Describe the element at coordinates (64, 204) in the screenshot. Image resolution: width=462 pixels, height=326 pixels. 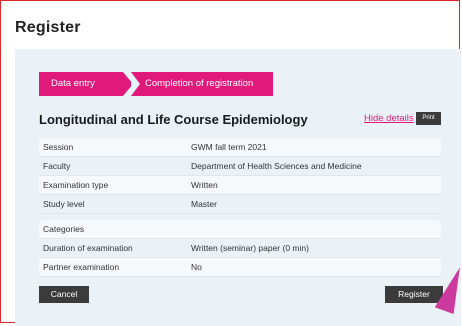
I see `row-label: Study level` at that location.